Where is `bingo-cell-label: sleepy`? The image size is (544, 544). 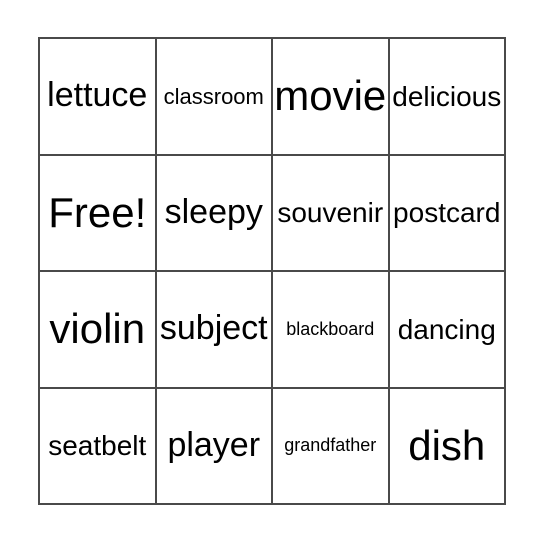
bingo-cell-label: sleepy is located at coordinates (213, 211).